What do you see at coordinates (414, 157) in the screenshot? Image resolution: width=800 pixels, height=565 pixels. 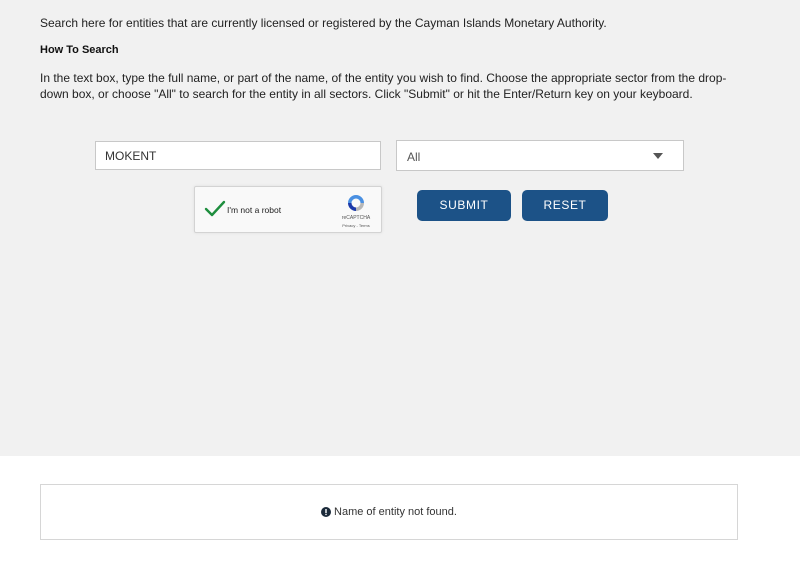 I see `sector-selected-value: All` at bounding box center [414, 157].